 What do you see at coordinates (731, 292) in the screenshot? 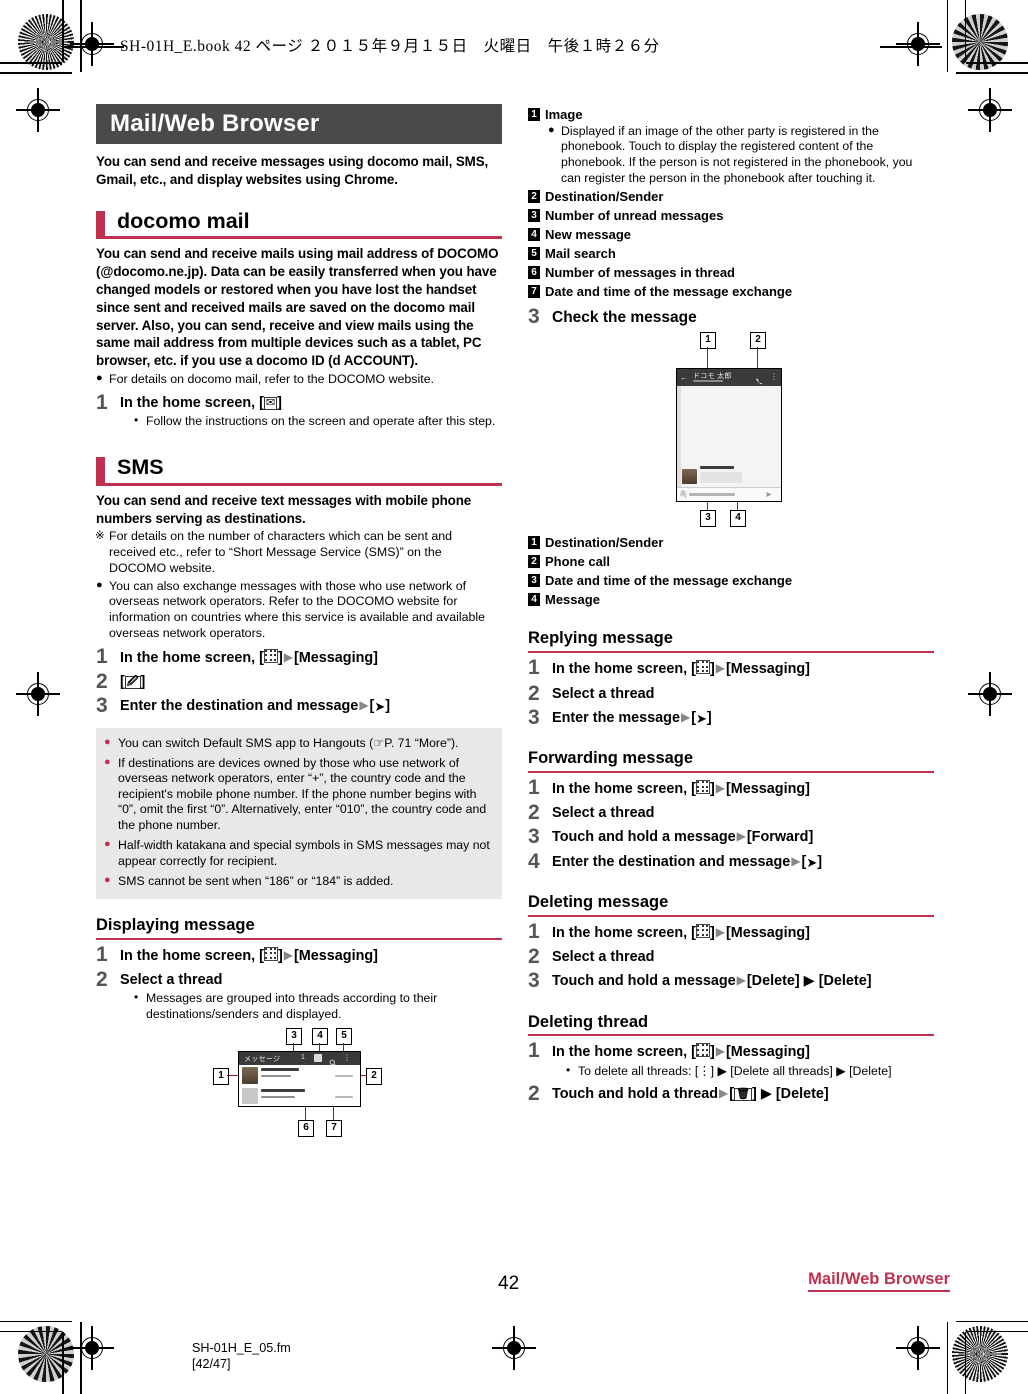
I see `legend-item-7: 7 Date and time of the message exchange` at bounding box center [731, 292].